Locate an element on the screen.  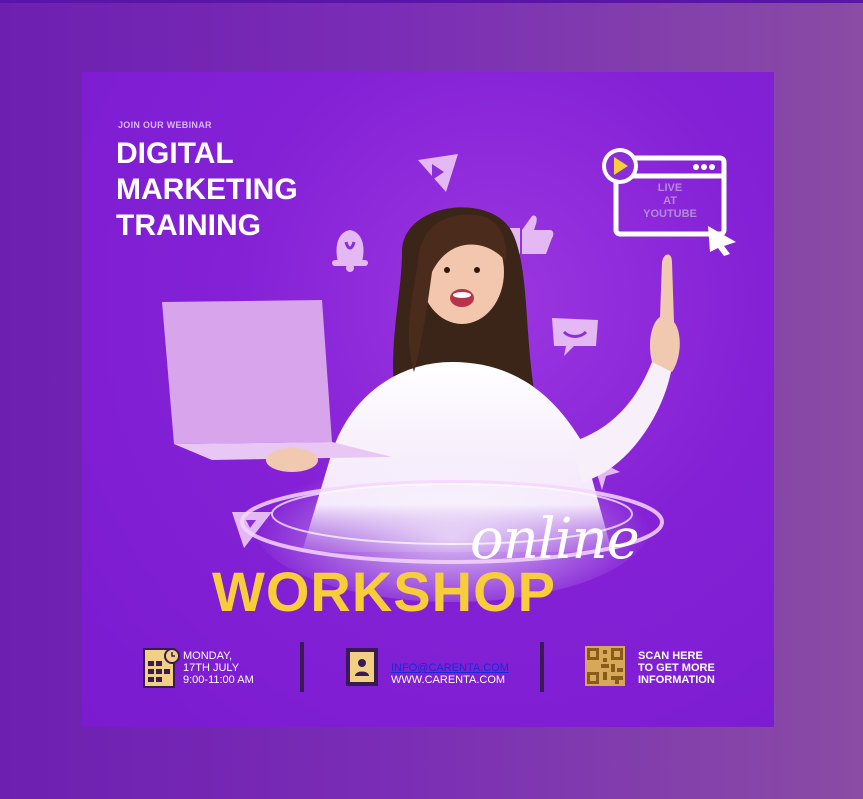
kicker-text: JOIN OUR WEBINAR is located at coordinates (165, 125).